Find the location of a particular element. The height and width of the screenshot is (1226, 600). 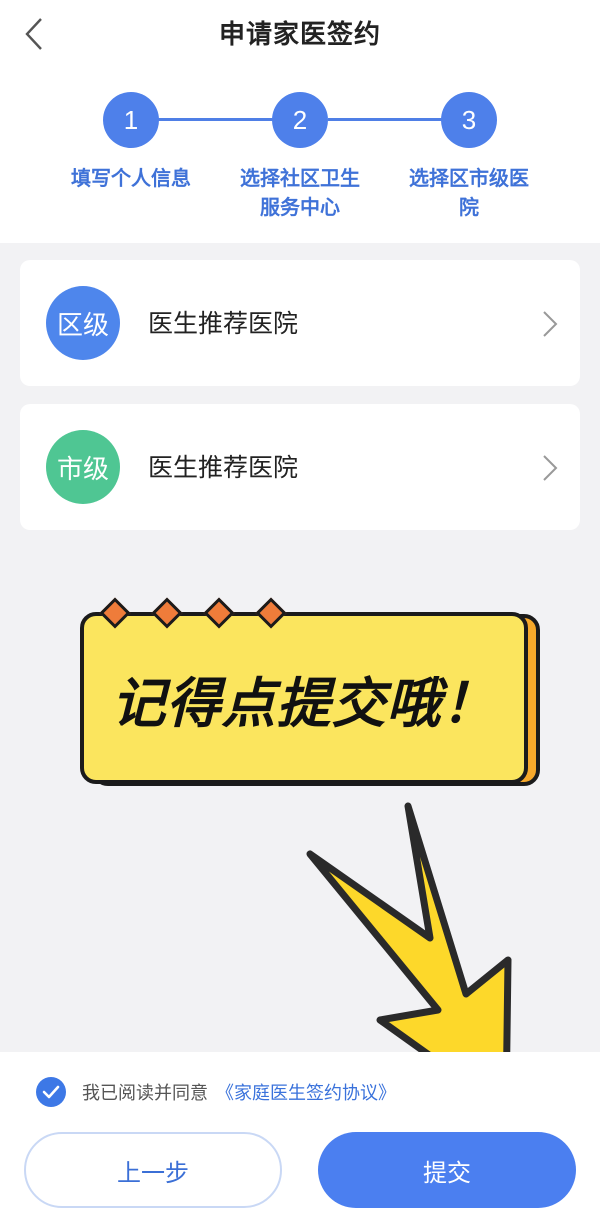

agreement-row: 我已阅读并同意 《家庭医生签约协议》 is located at coordinates (216, 1092).